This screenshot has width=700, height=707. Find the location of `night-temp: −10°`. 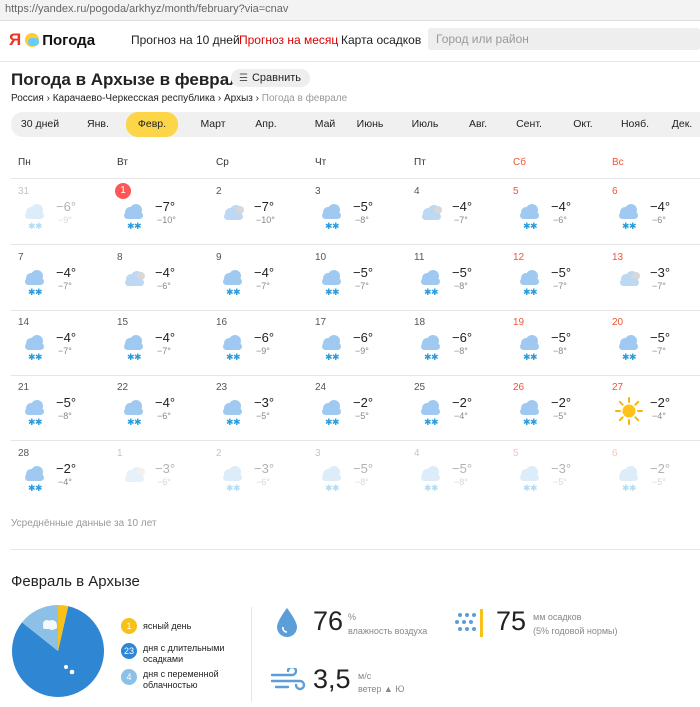

night-temp: −10° is located at coordinates (265, 220).